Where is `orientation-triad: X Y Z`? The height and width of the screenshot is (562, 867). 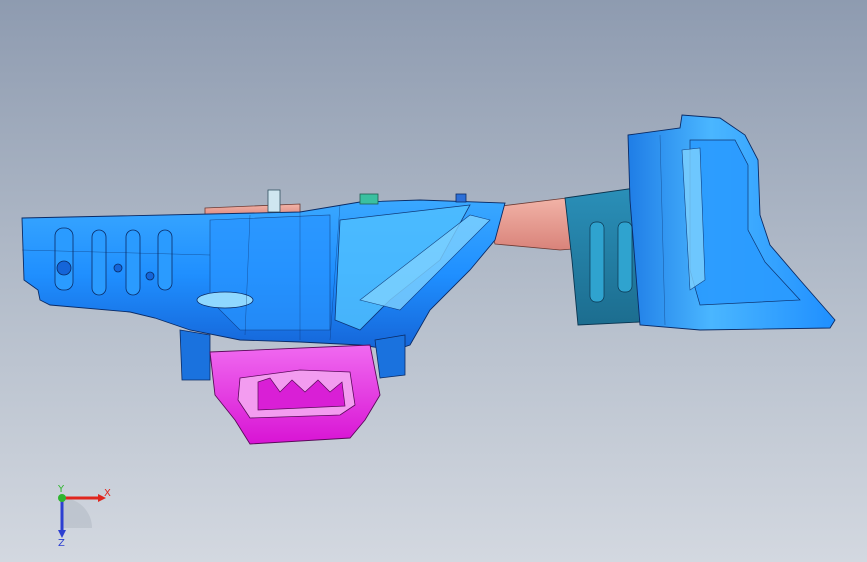
orientation-triad: X Y Z is located at coordinates (84, 516).